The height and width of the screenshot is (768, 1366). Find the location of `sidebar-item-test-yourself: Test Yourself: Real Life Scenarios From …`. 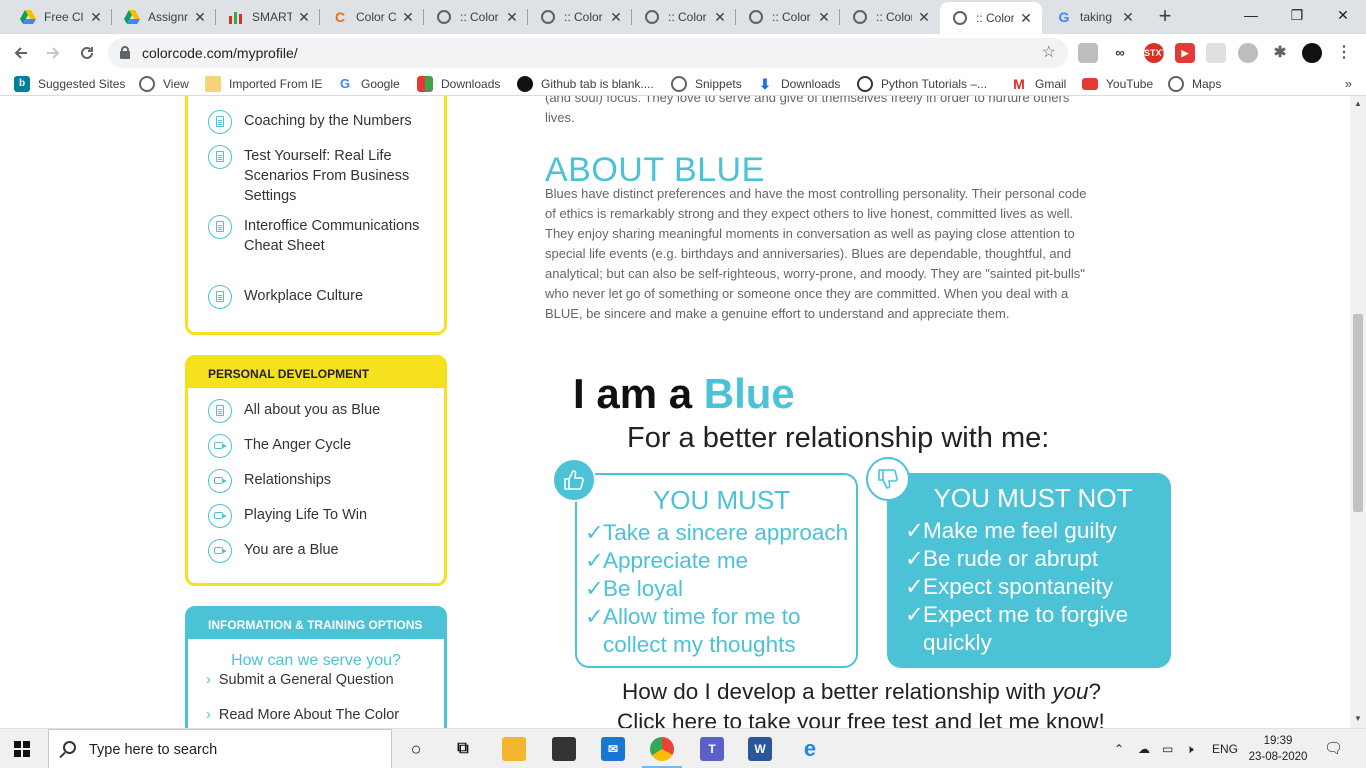

sidebar-item-test-yourself: Test Yourself: Real Life Scenarios From … is located at coordinates (318, 175).